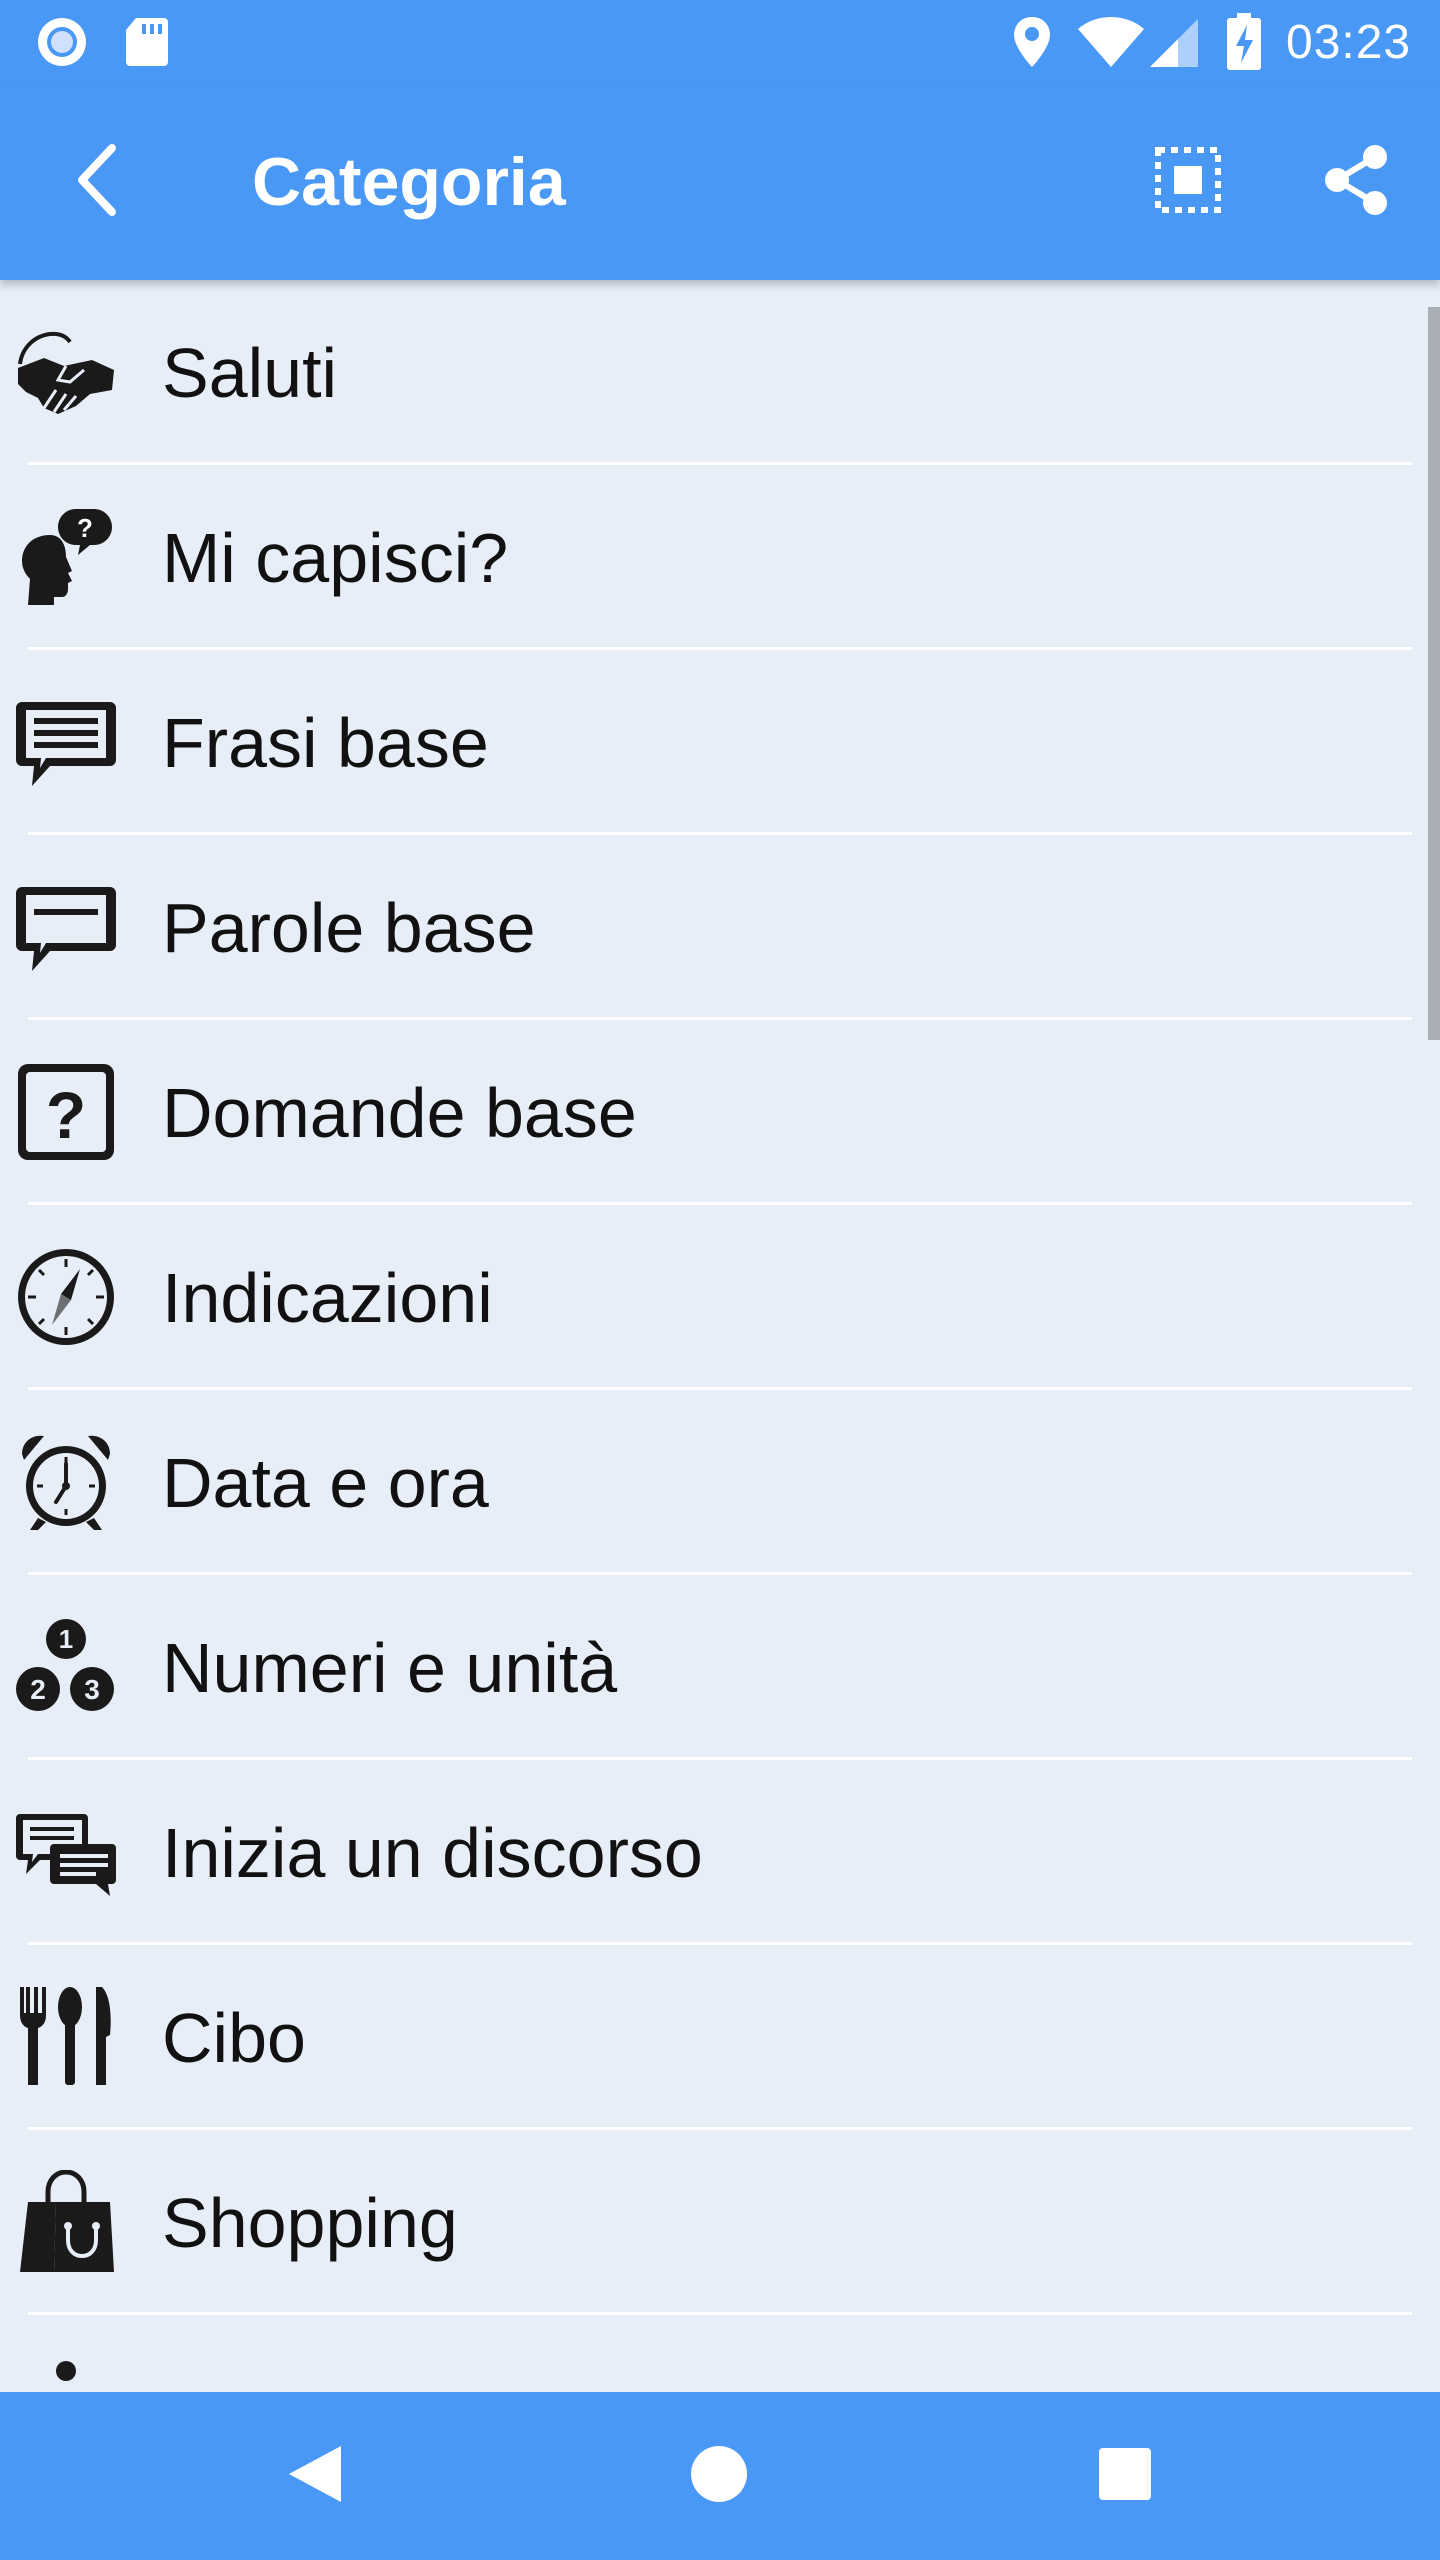 This screenshot has height=2560, width=1440. Describe the element at coordinates (325, 742) in the screenshot. I see `list-item-label: Frasi base` at that location.